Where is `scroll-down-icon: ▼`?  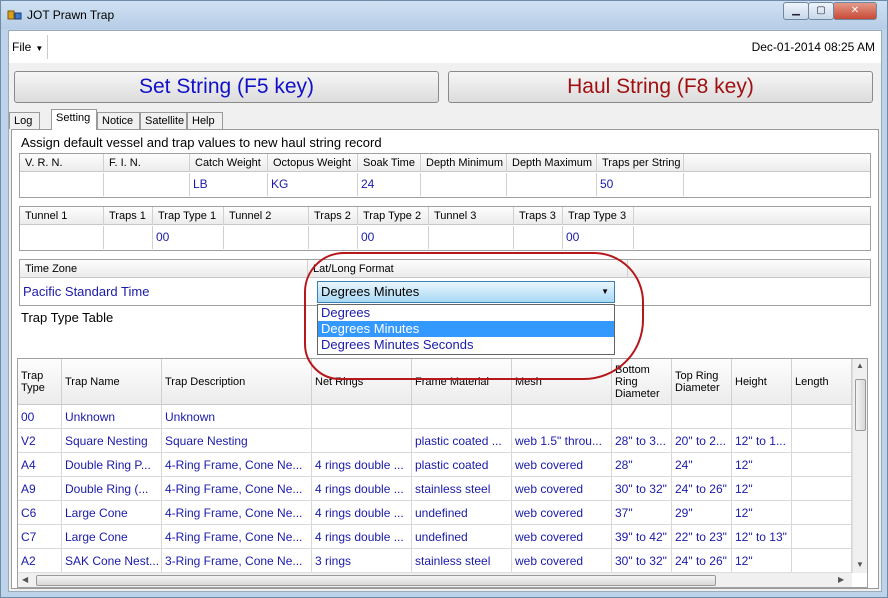 scroll-down-icon: ▼ is located at coordinates (860, 564).